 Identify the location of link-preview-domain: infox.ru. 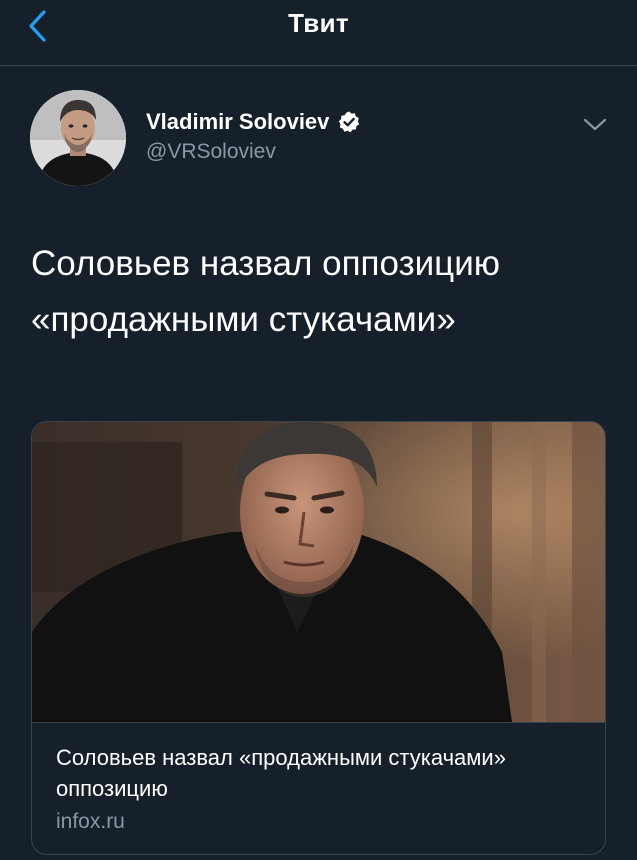
(90, 821).